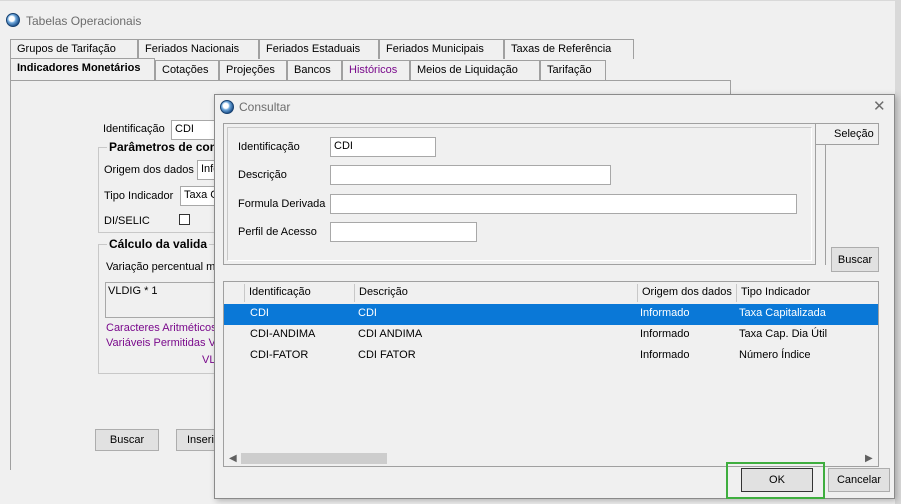 The image size is (901, 504). What do you see at coordinates (855, 259) in the screenshot?
I see `d-buscar-button: Buscar` at bounding box center [855, 259].